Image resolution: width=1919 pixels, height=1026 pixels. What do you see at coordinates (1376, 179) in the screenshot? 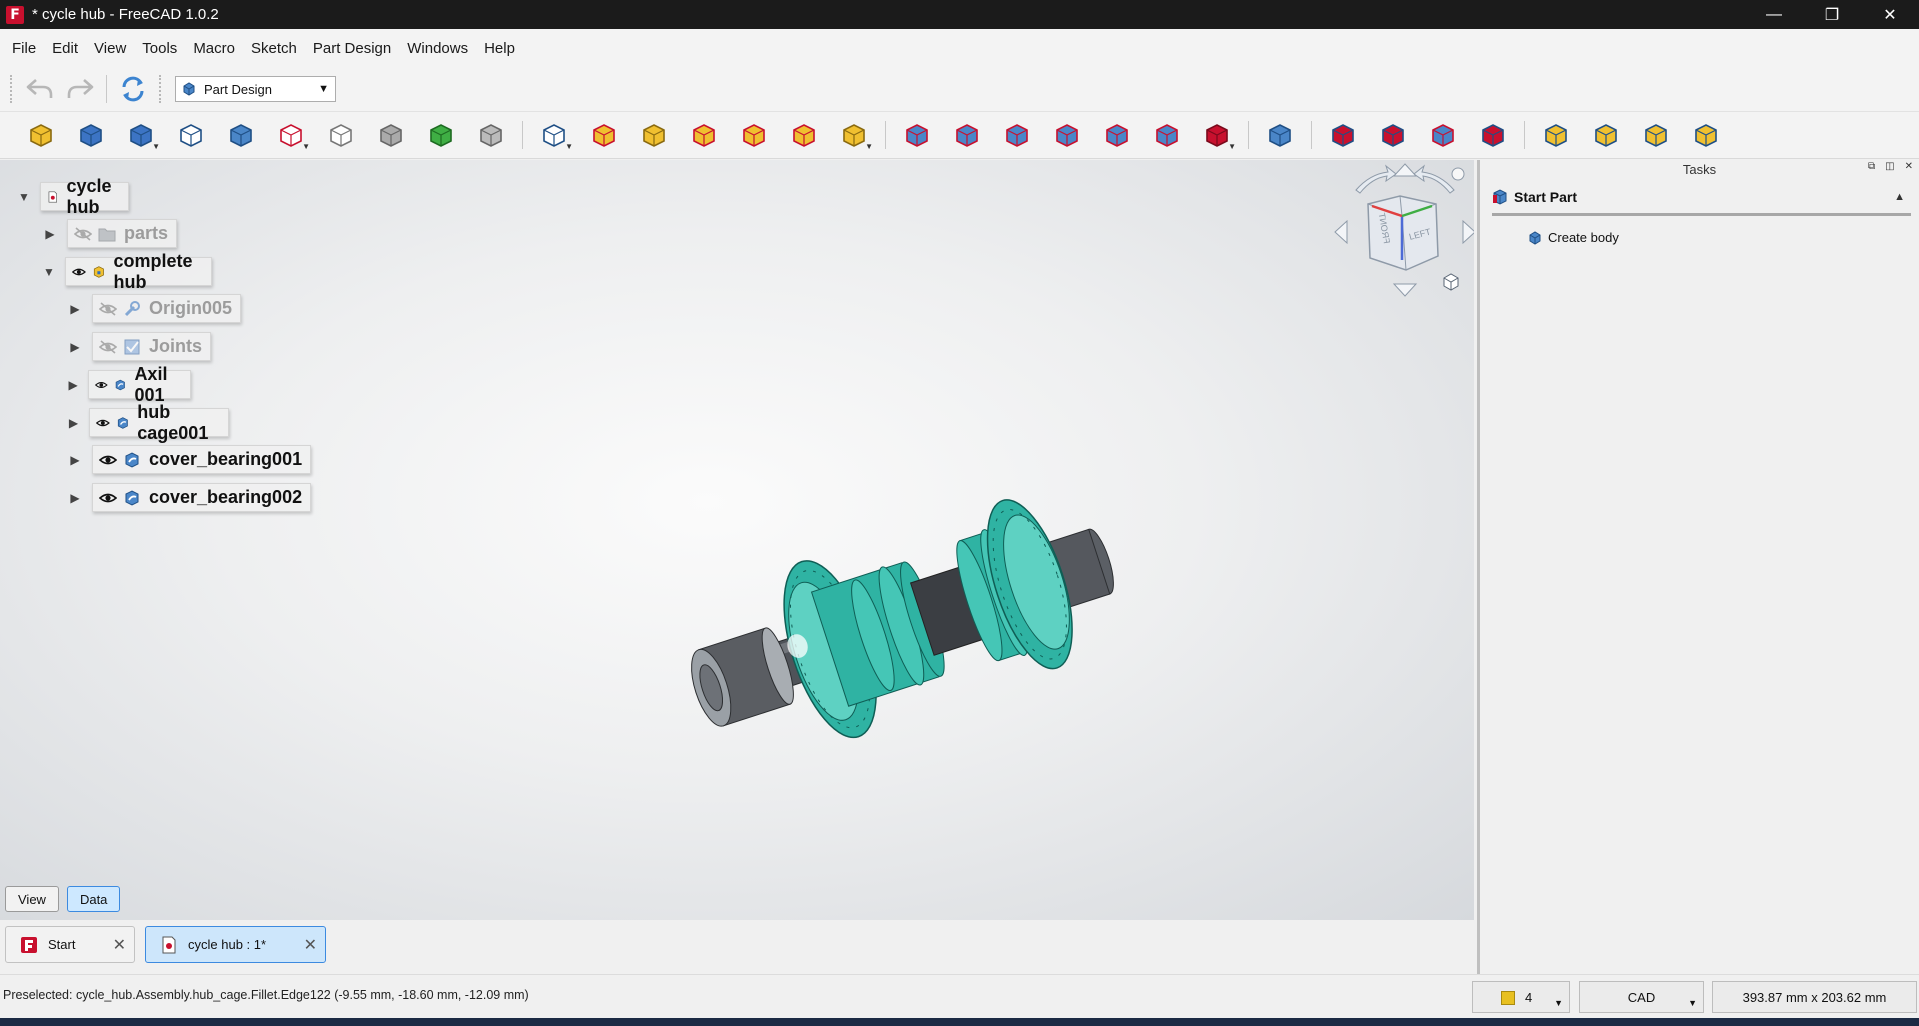
I see `rotate-left-icon` at bounding box center [1376, 179].